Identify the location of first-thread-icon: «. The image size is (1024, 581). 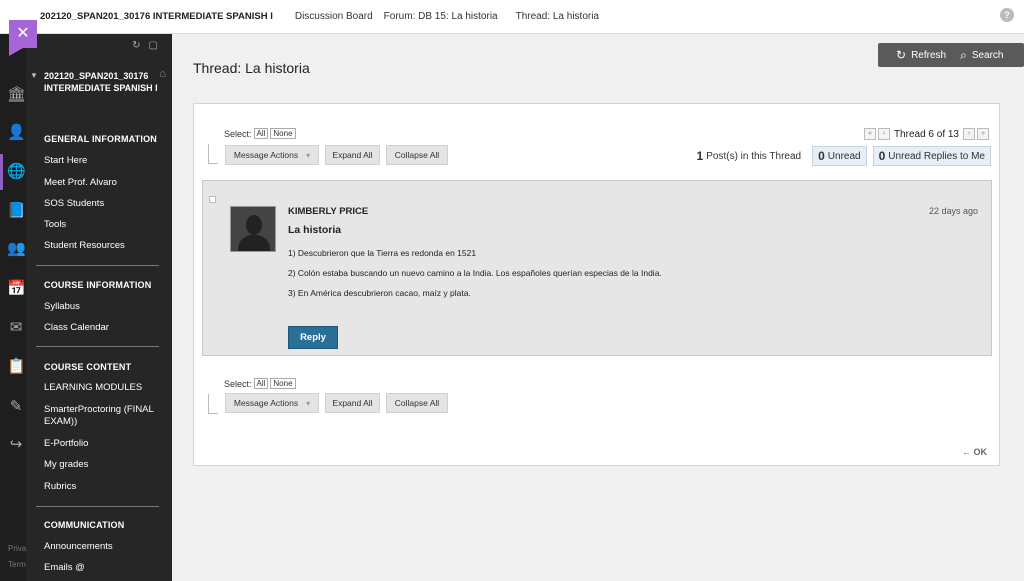
(869, 134).